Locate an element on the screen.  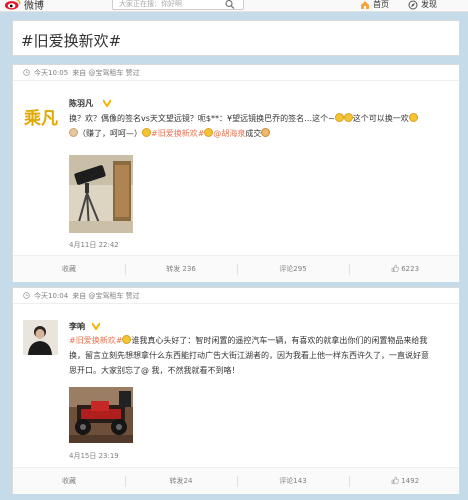
post-text-line3: 思开口。大家别忘了@ 我，不然我就看不到咯！ is located at coordinates (154, 370).